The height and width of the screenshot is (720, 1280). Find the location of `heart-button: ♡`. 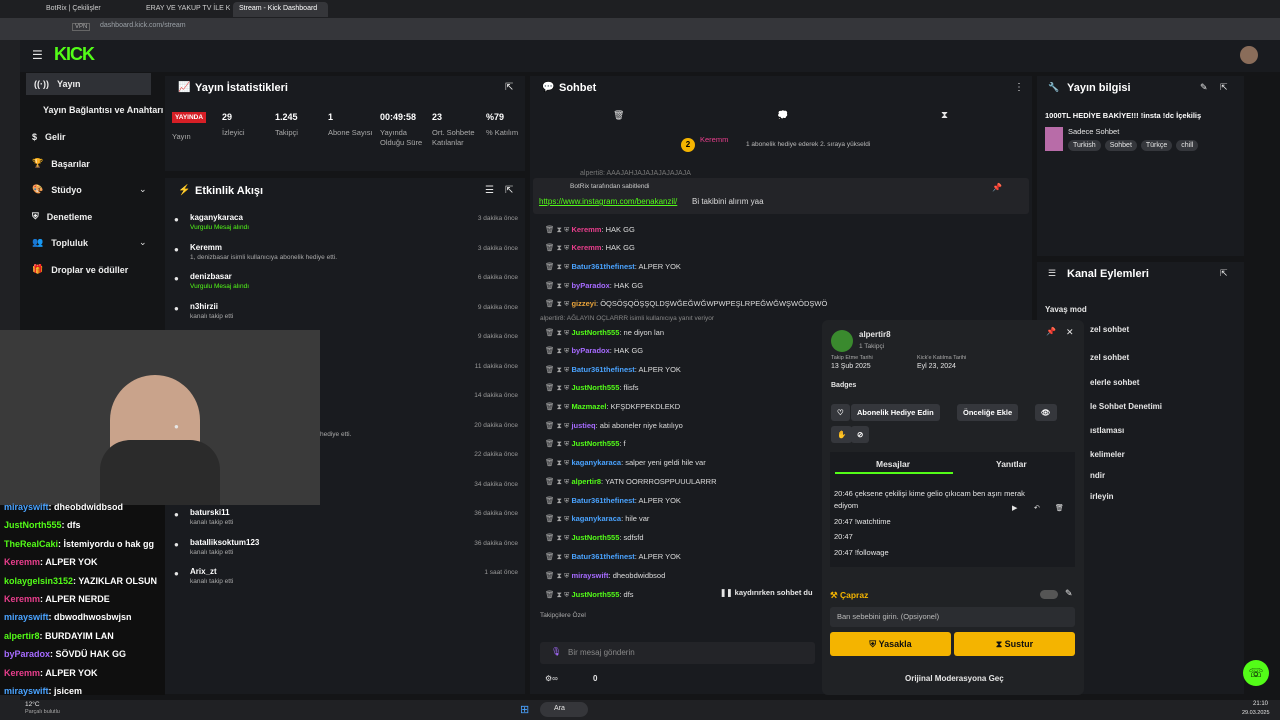

heart-button: ♡ is located at coordinates (840, 412).